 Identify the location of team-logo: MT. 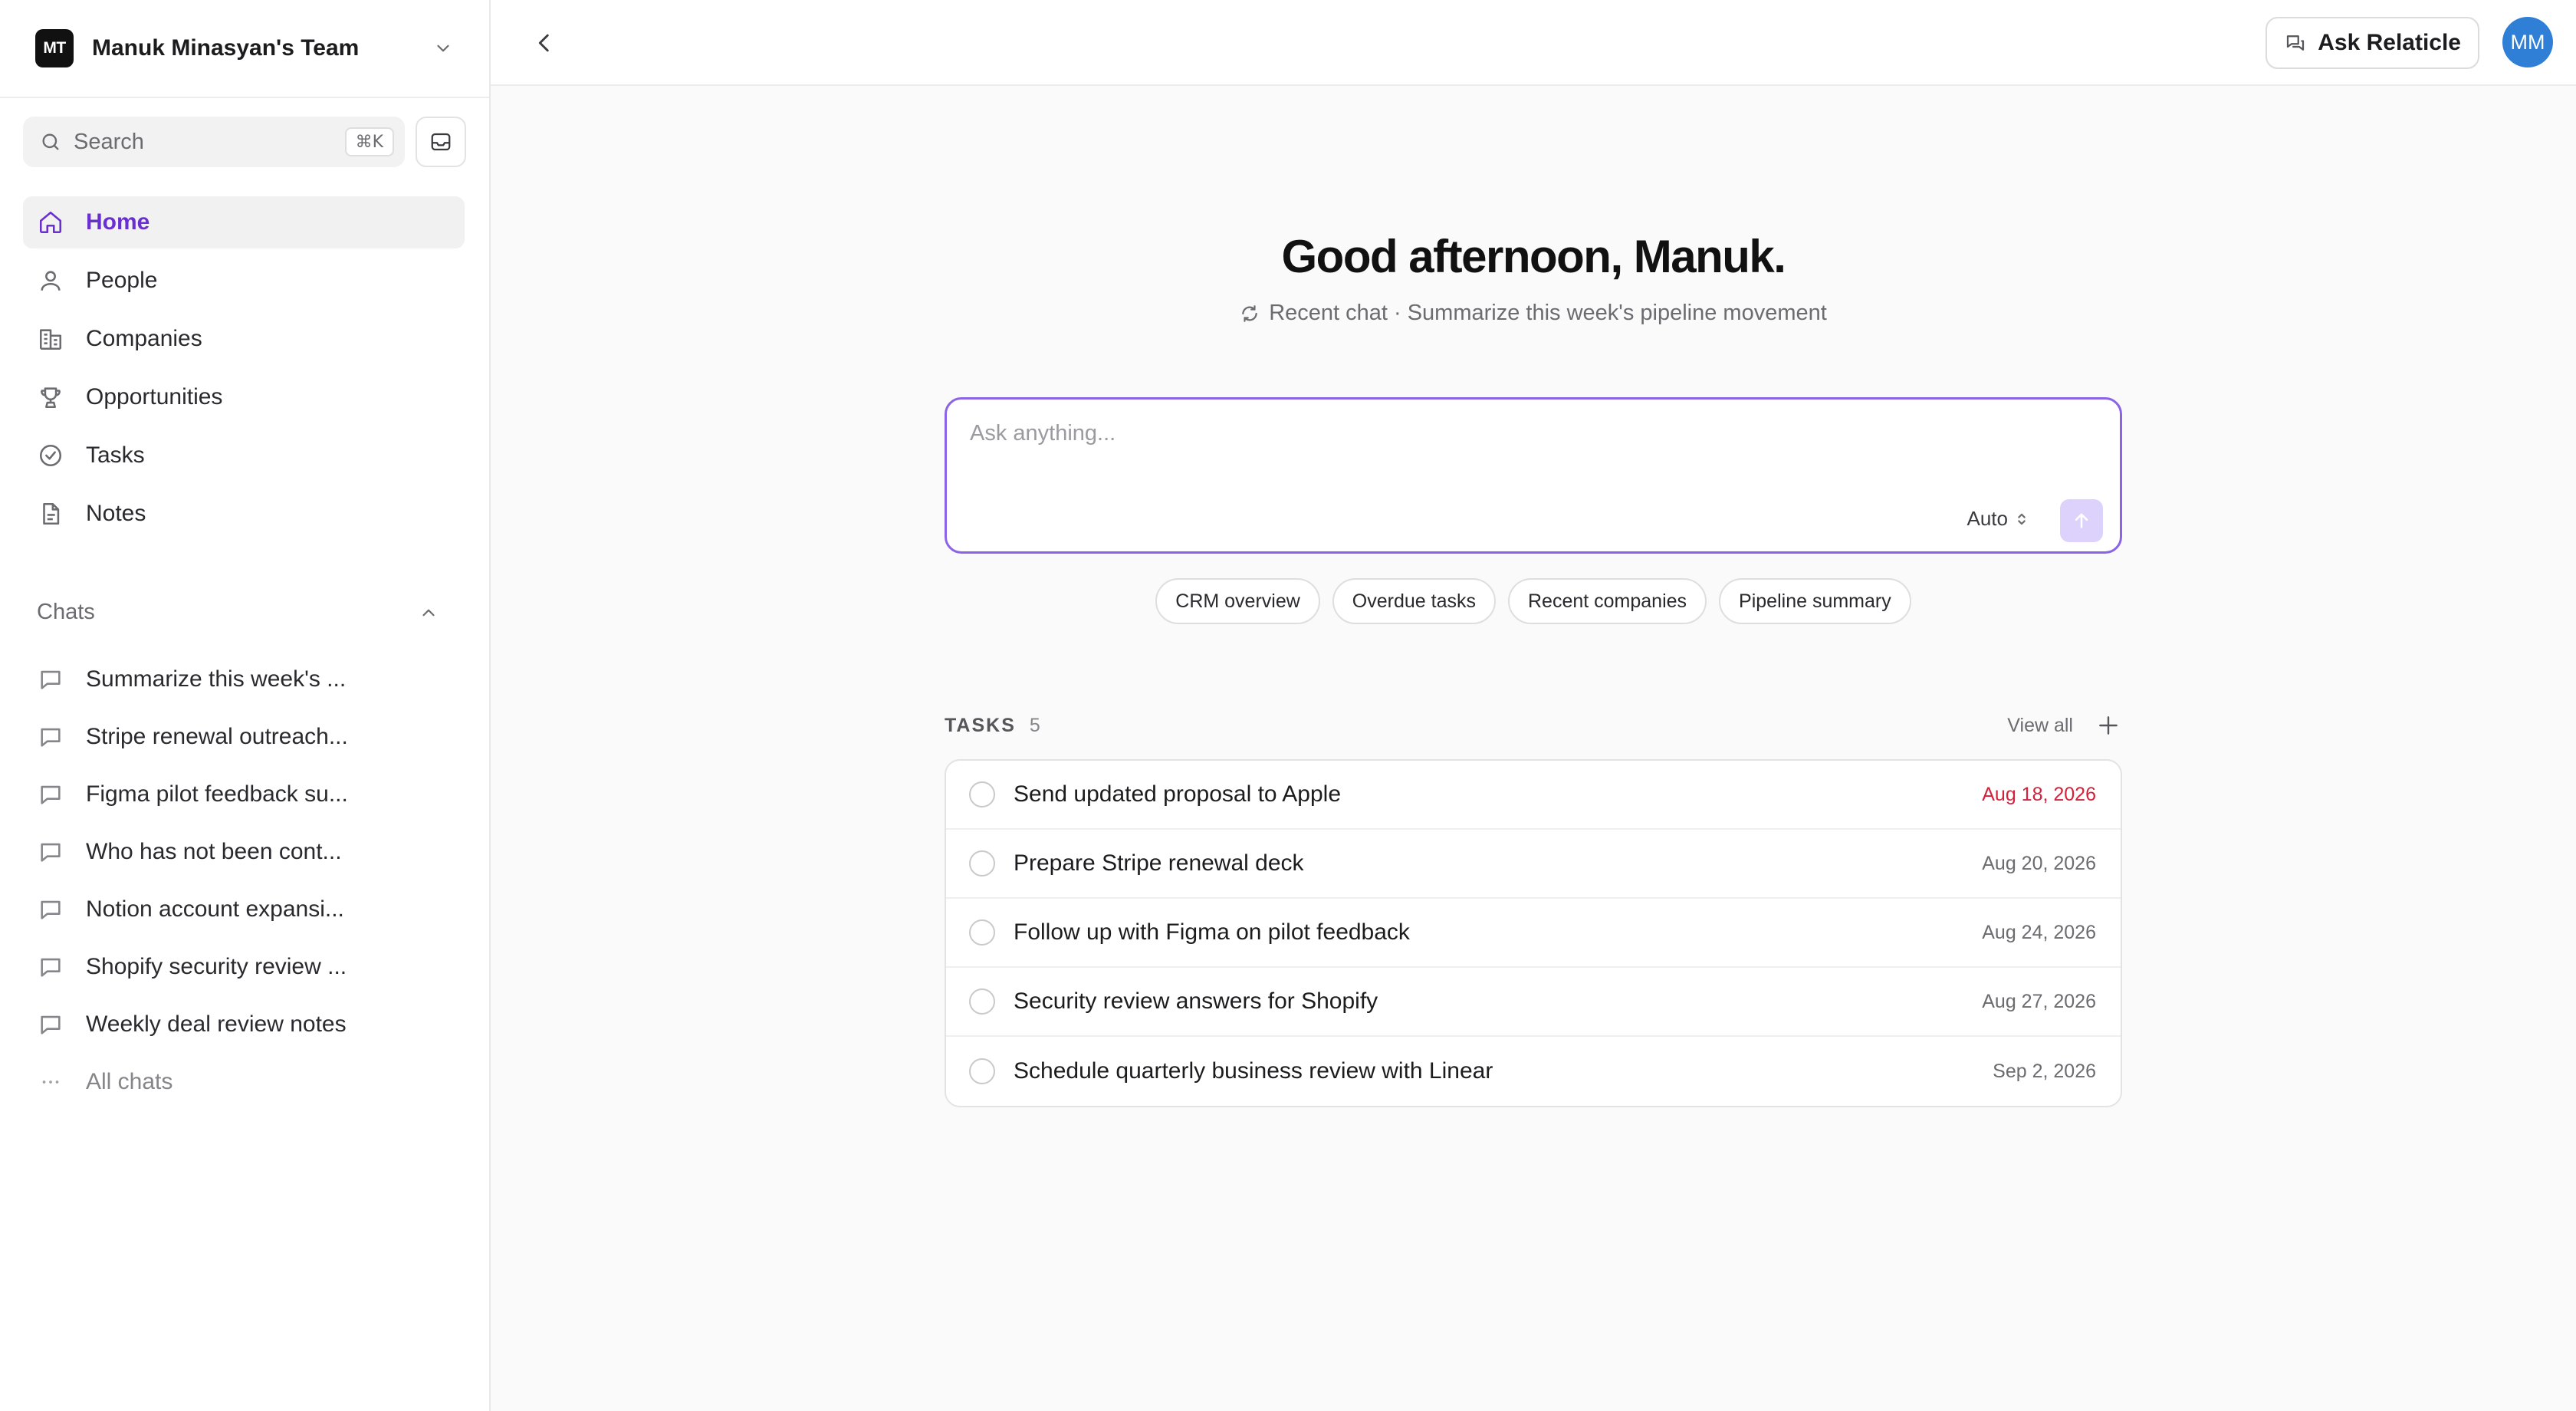
(54, 48).